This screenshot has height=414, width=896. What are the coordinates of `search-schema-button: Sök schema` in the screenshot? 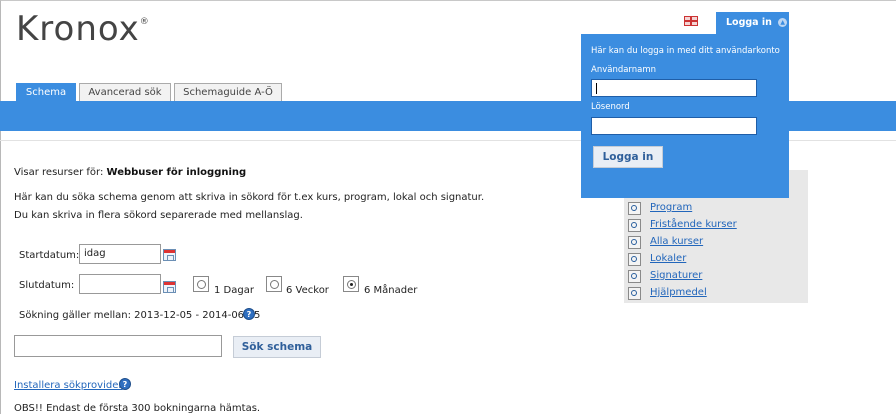 It's located at (277, 347).